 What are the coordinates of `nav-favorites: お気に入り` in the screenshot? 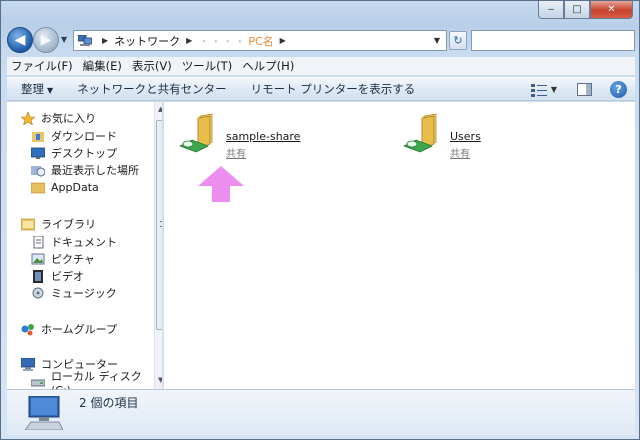 It's located at (58, 118).